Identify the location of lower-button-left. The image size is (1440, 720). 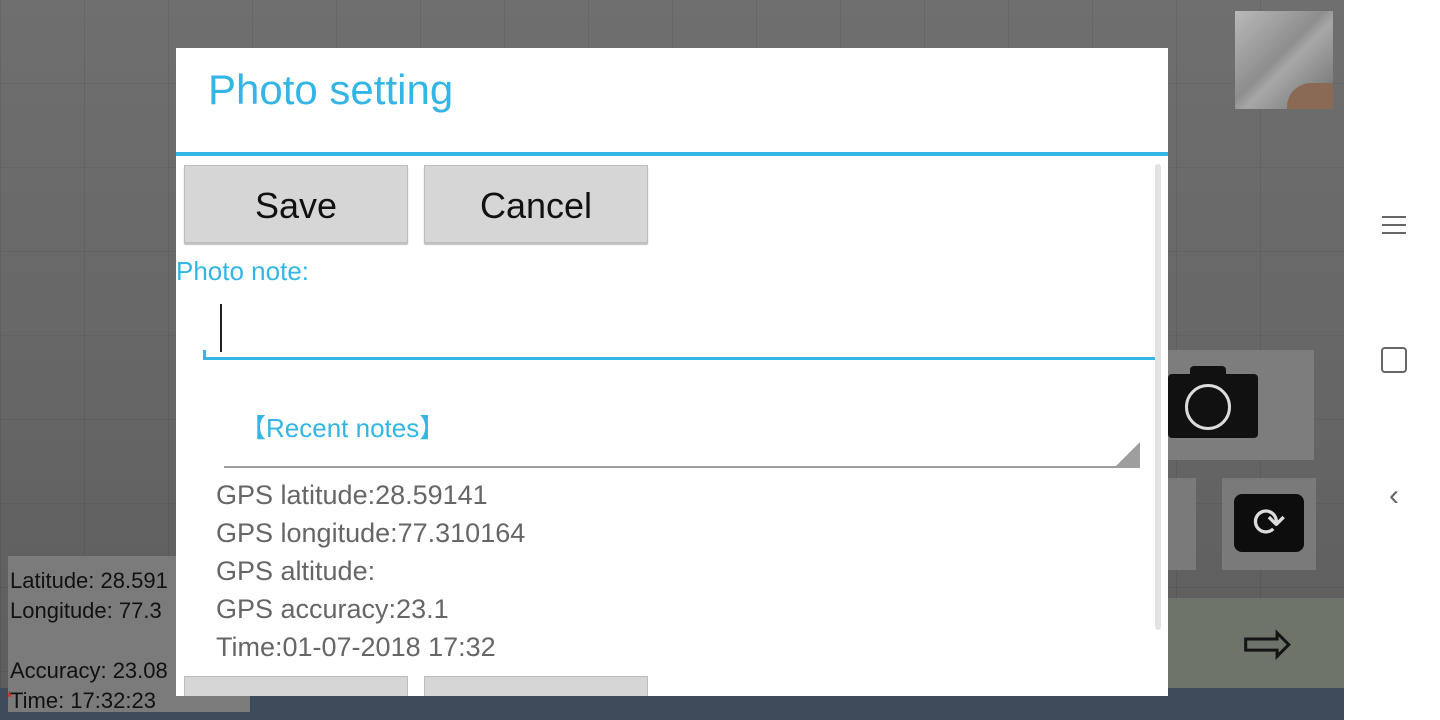
(296, 686).